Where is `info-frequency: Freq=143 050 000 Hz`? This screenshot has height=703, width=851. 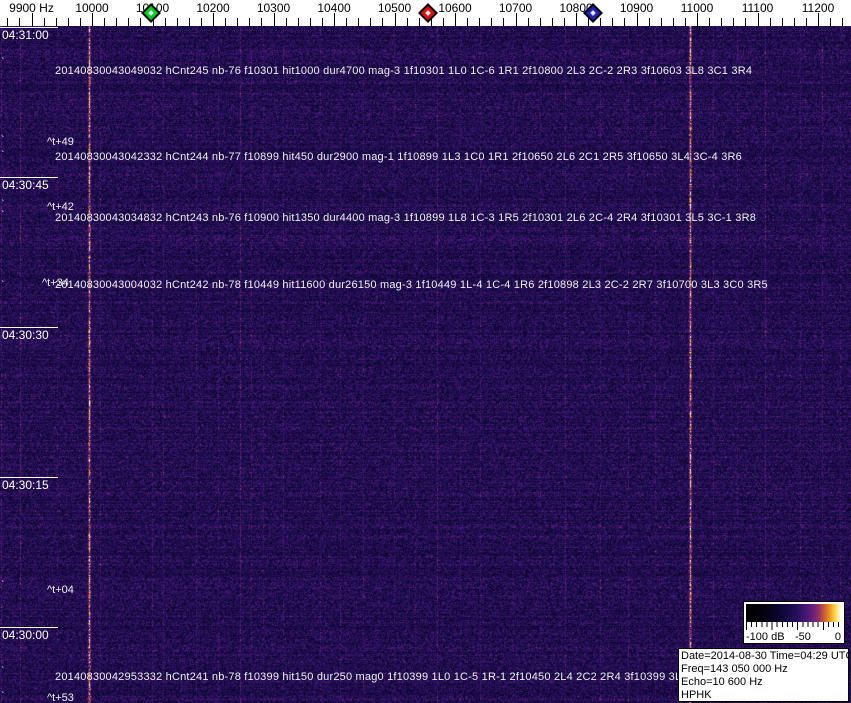
info-frequency: Freq=143 050 000 Hz is located at coordinates (734, 669).